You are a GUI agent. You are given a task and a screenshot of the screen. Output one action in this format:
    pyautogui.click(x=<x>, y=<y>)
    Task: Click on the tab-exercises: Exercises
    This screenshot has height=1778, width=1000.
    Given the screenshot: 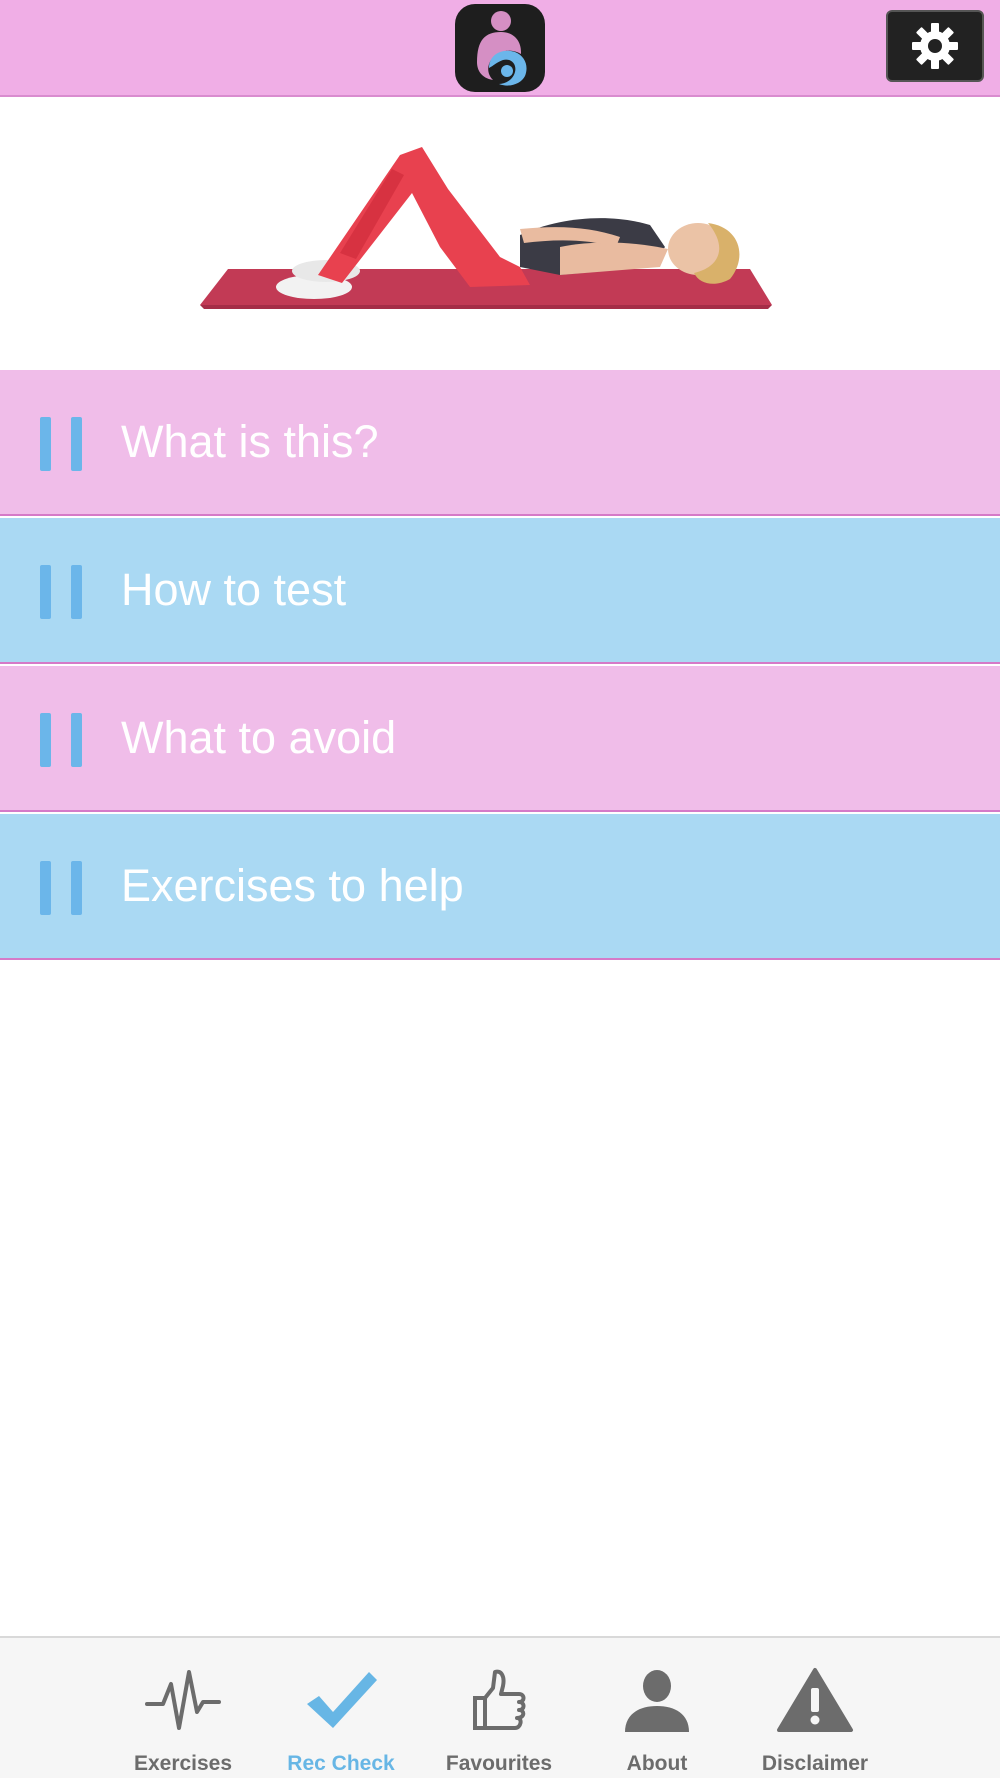 What is the action you would take?
    pyautogui.click(x=183, y=1708)
    